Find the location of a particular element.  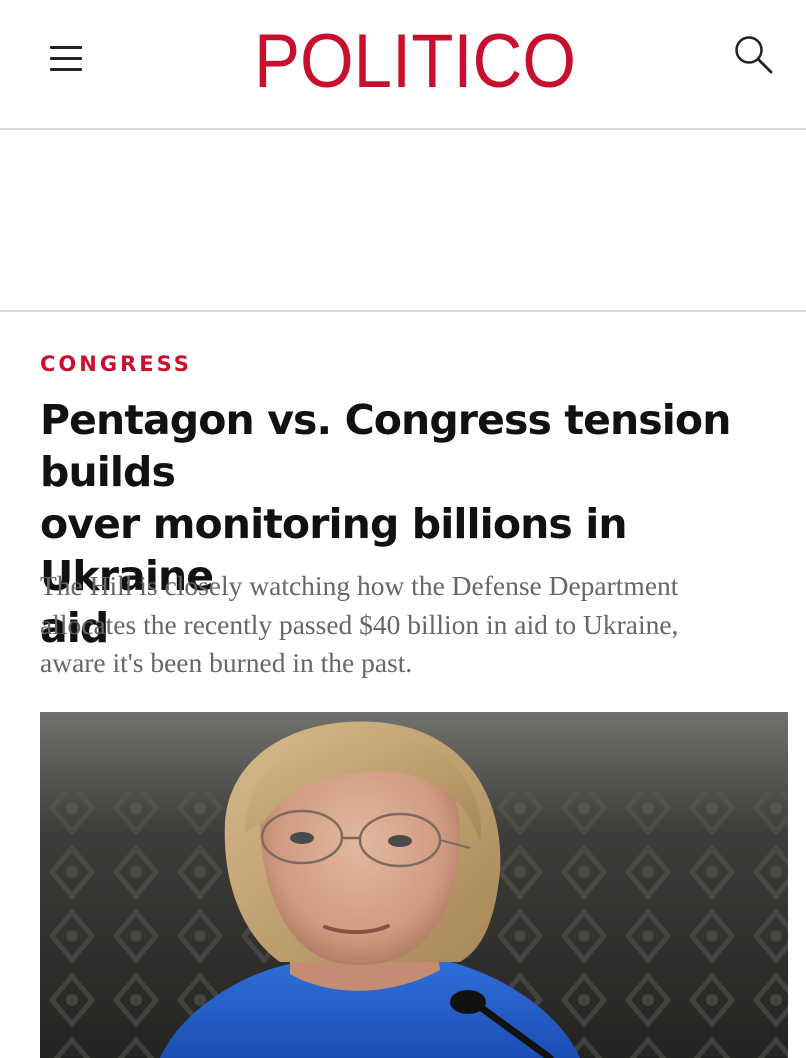

dek-line: aware it's been burned in the past. is located at coordinates (226, 662).